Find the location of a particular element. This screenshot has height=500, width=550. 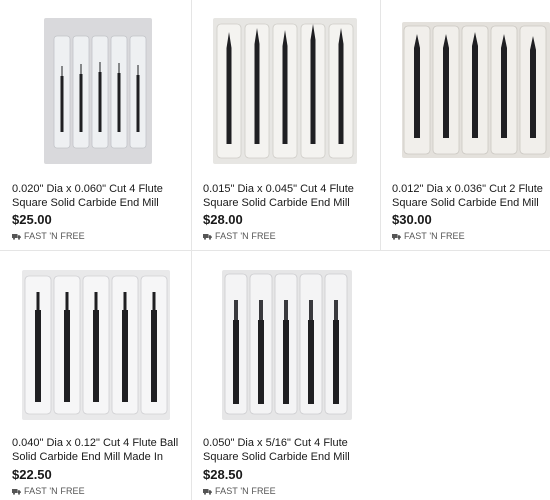

listing-price: $22.50 is located at coordinates (32, 474).